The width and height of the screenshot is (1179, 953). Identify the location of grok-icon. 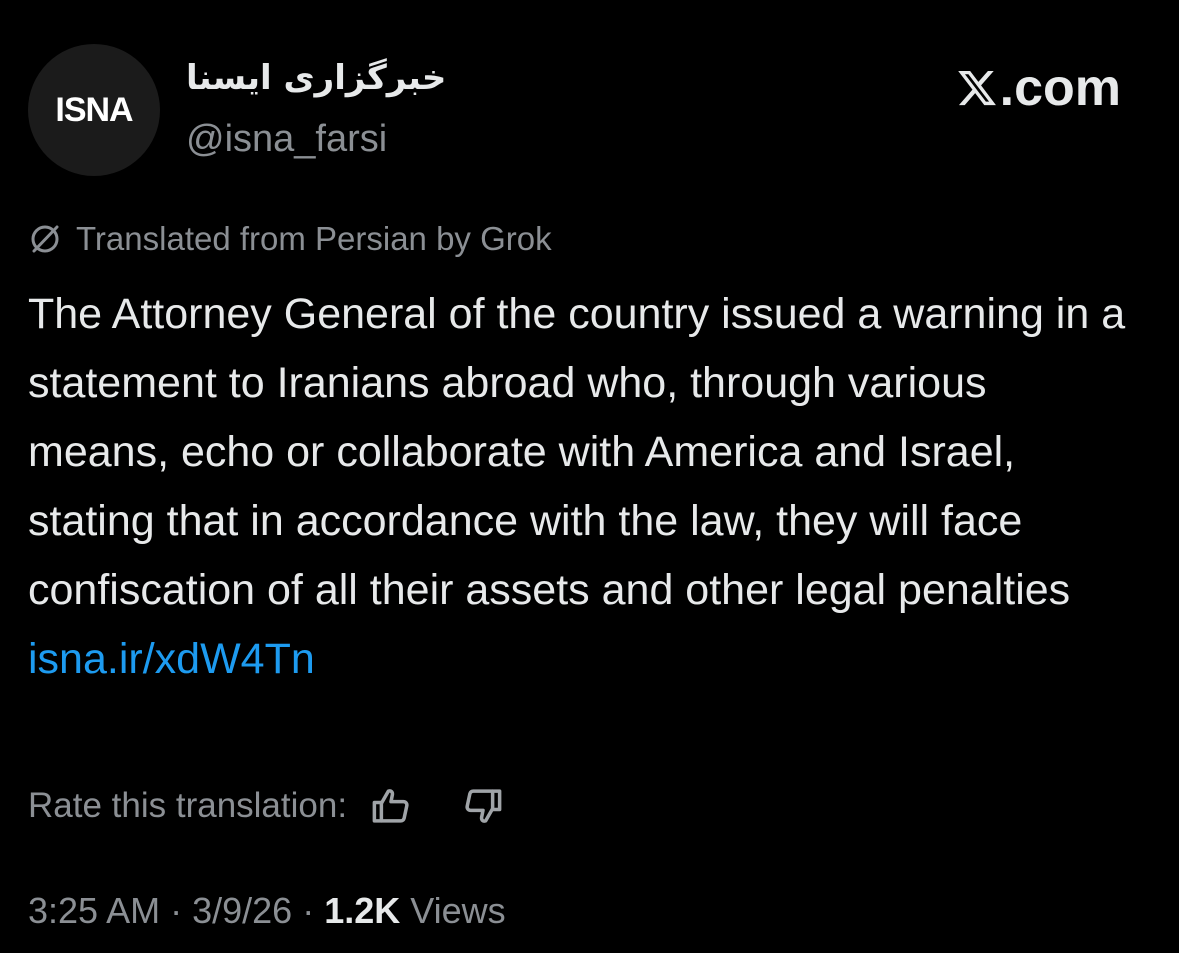
(45, 239).